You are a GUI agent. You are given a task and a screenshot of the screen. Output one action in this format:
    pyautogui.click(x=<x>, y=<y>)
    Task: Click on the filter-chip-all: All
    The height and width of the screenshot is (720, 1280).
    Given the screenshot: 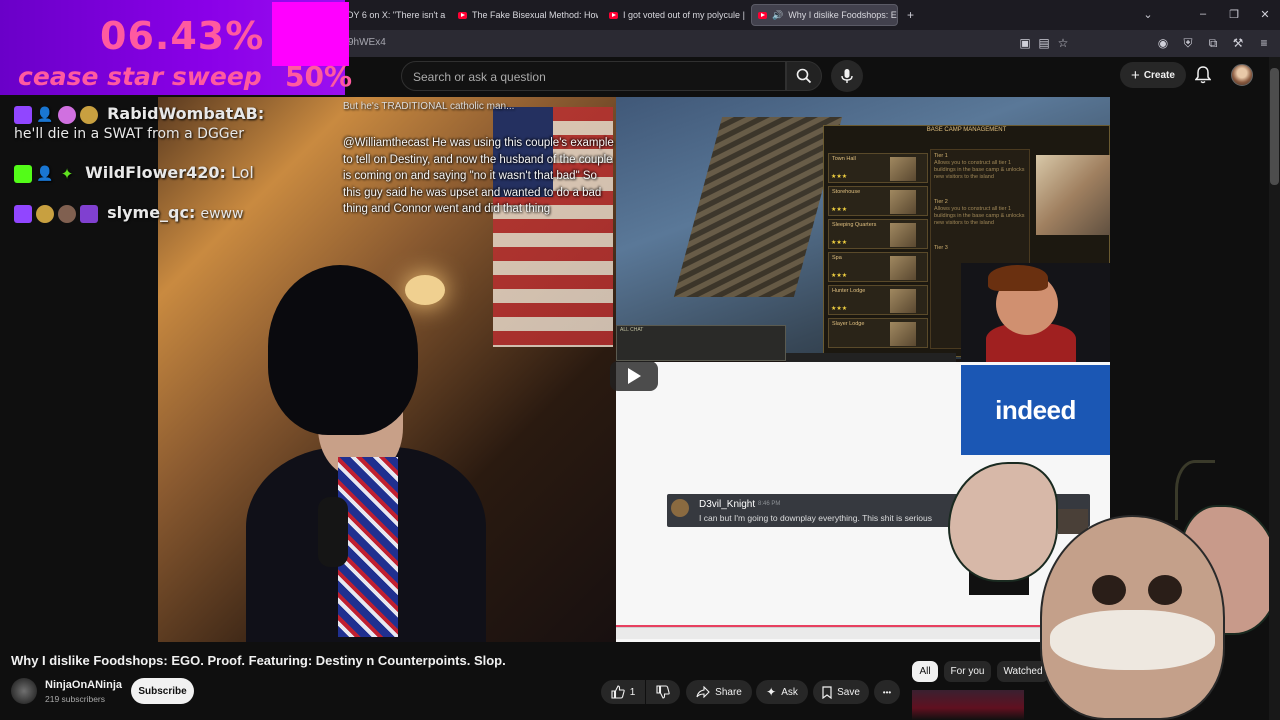 What is the action you would take?
    pyautogui.click(x=925, y=671)
    